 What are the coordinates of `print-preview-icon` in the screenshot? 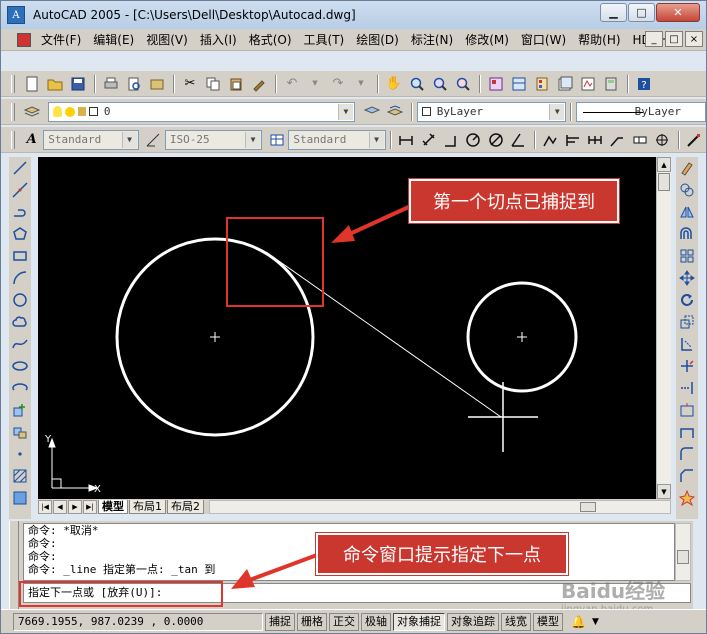 It's located at (134, 84).